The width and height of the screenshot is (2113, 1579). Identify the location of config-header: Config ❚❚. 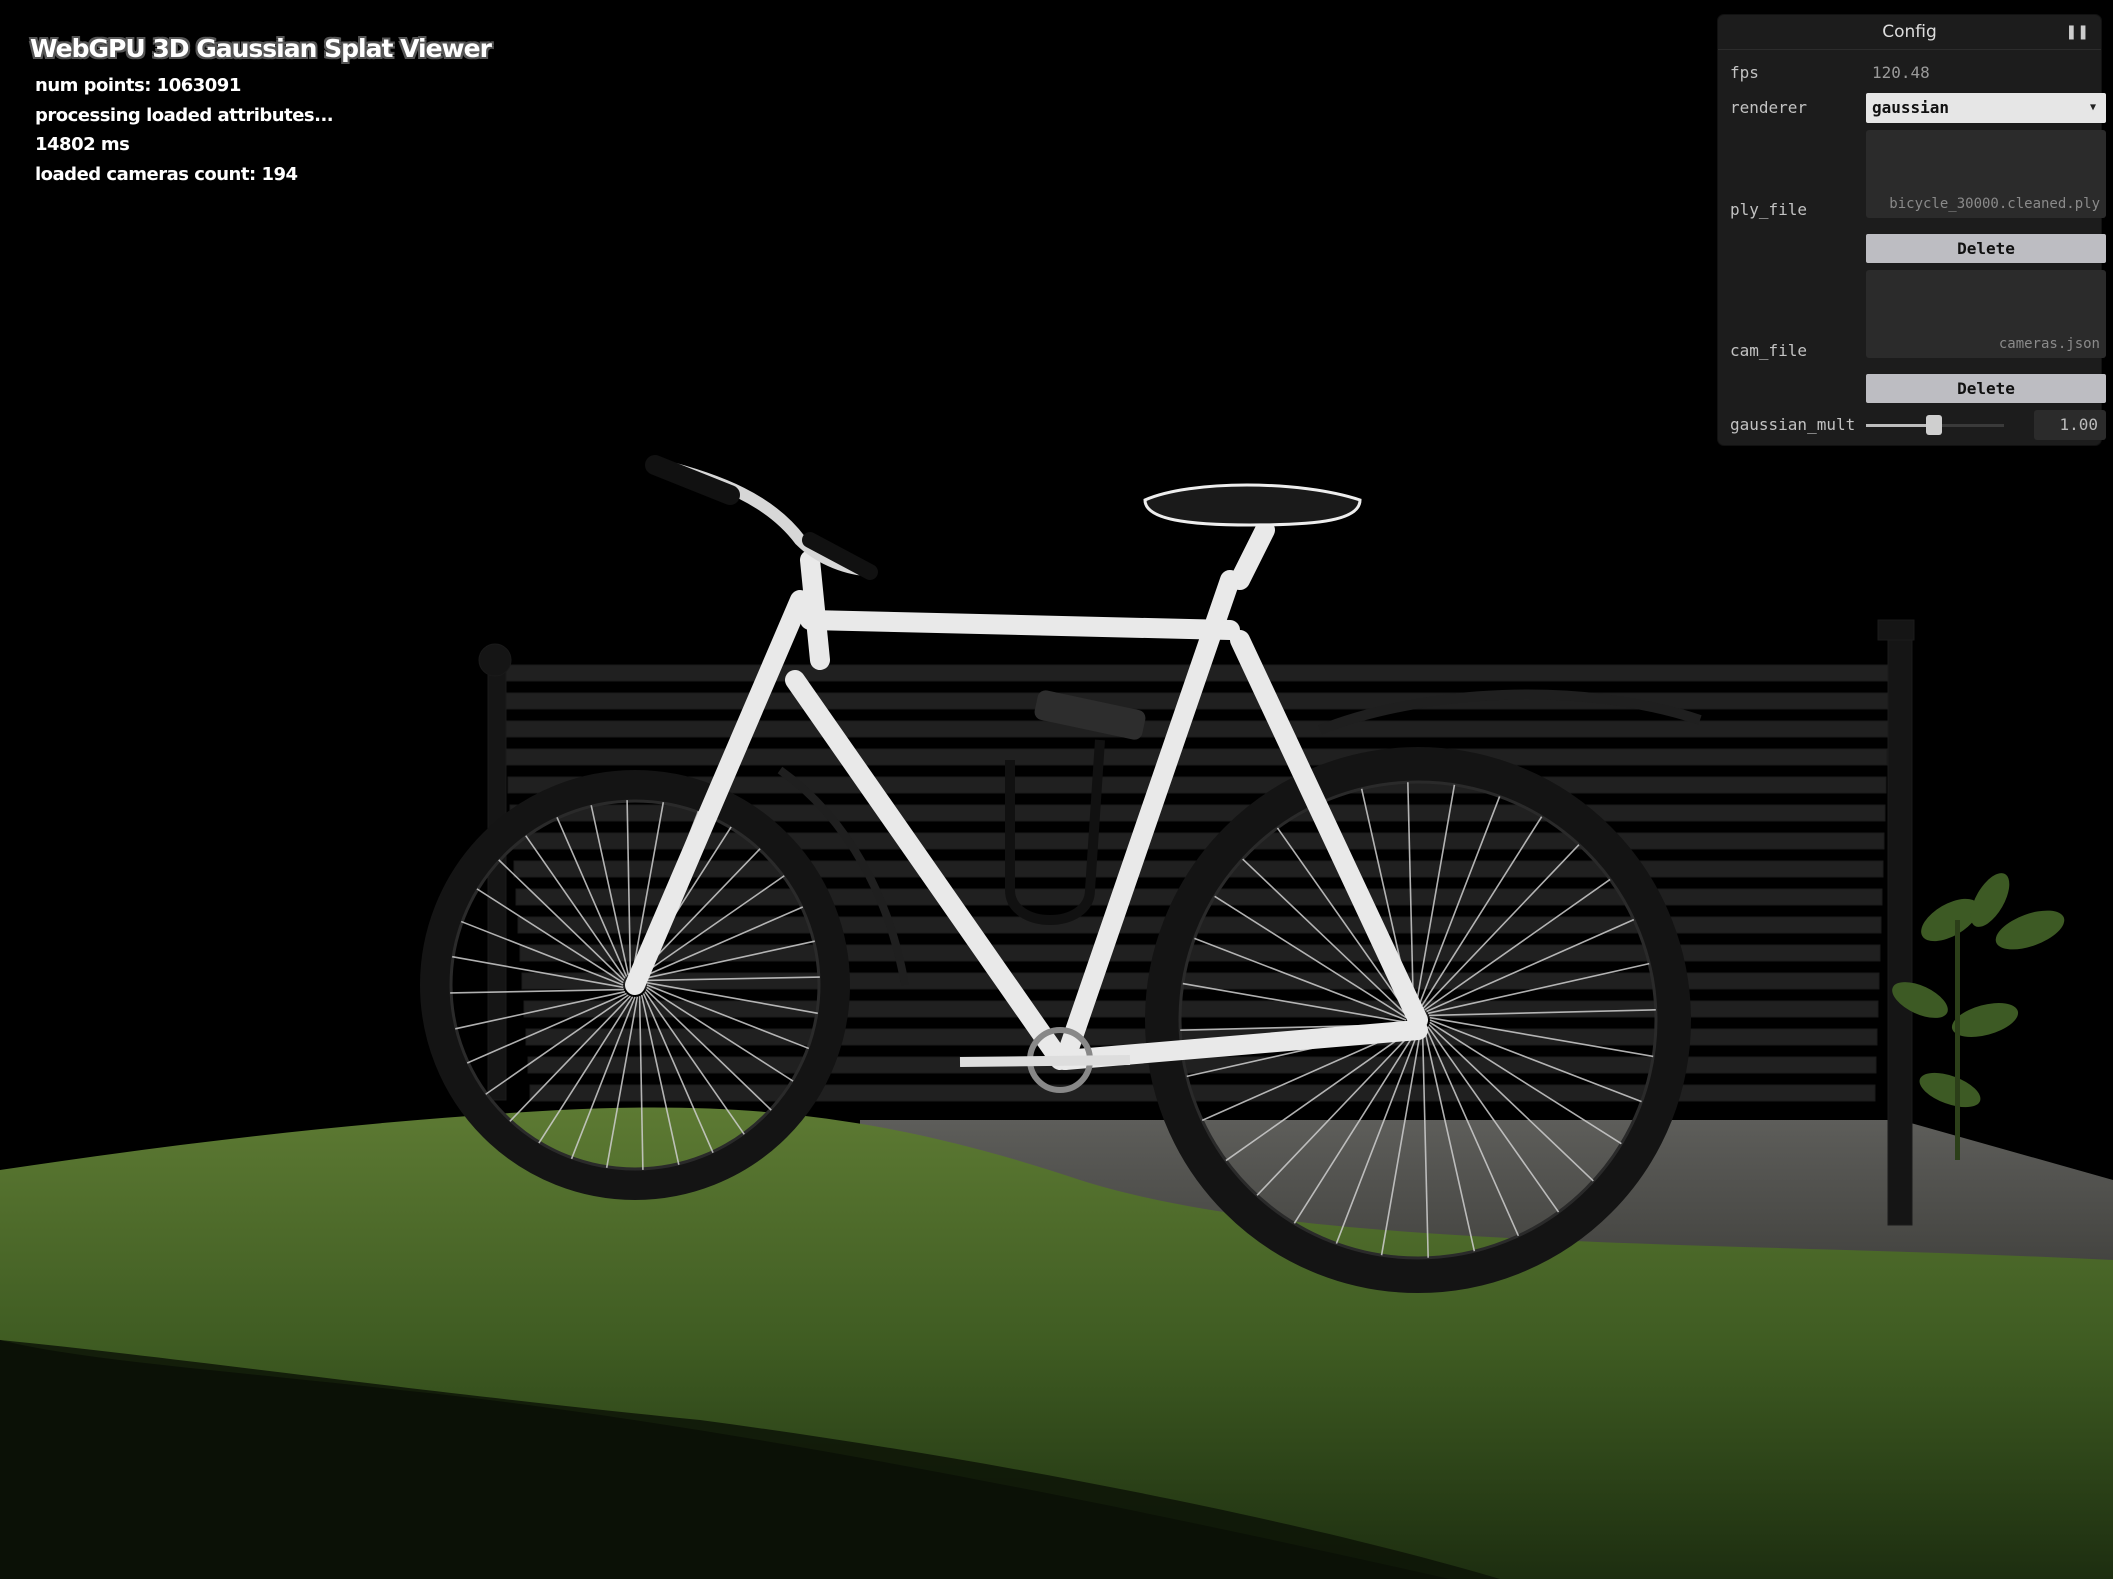
(1909, 32).